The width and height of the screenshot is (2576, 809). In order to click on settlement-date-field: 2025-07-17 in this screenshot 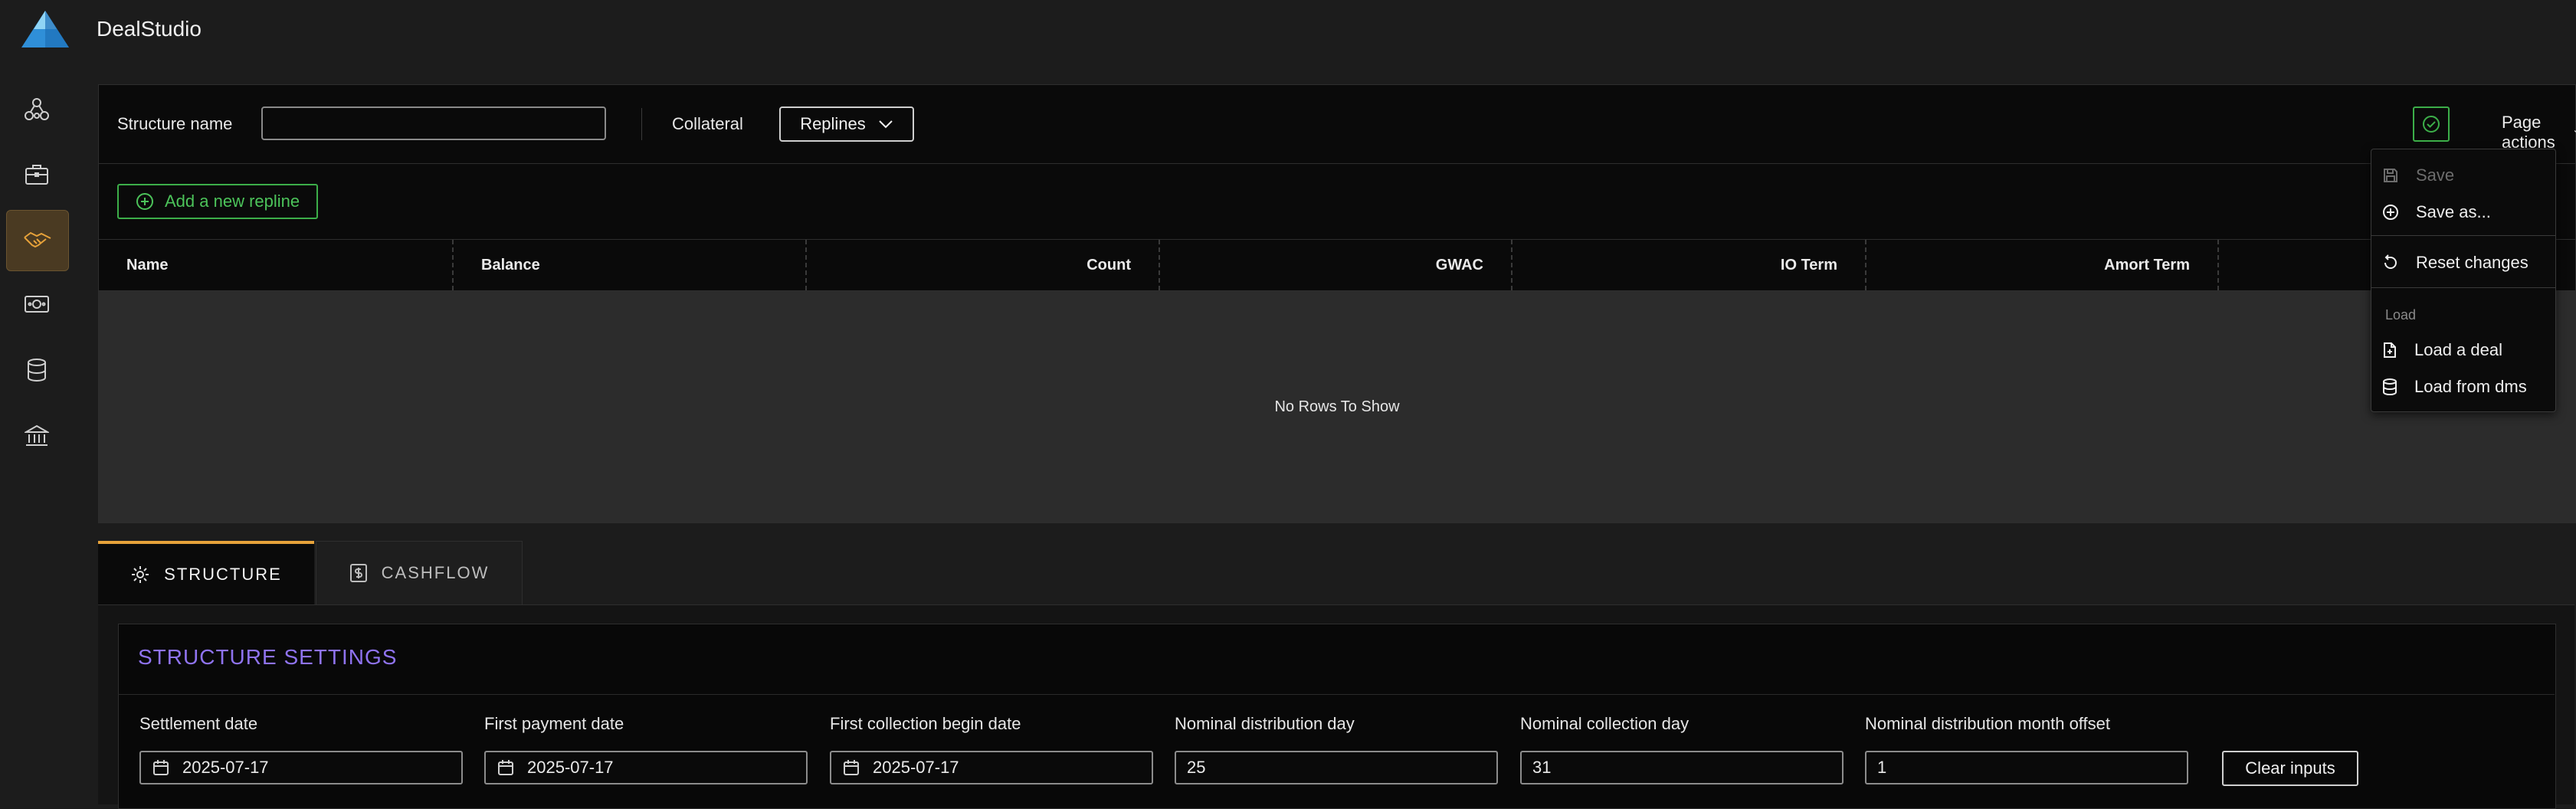, I will do `click(301, 768)`.